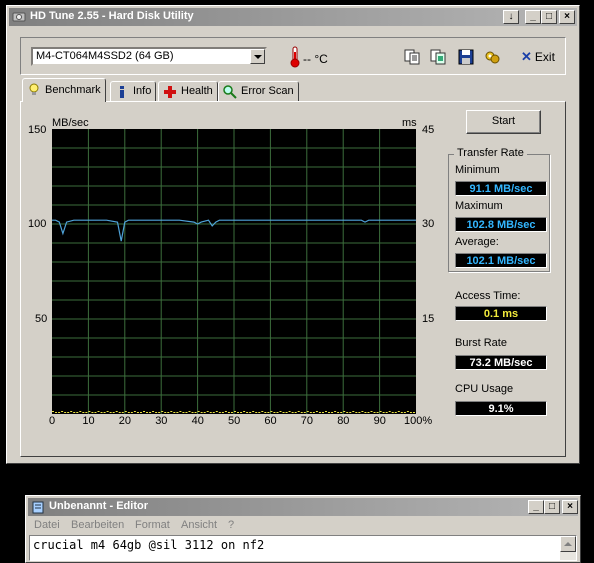 Image resolution: width=594 pixels, height=563 pixels. What do you see at coordinates (41, 319) in the screenshot?
I see `y-tick-label: 50` at bounding box center [41, 319].